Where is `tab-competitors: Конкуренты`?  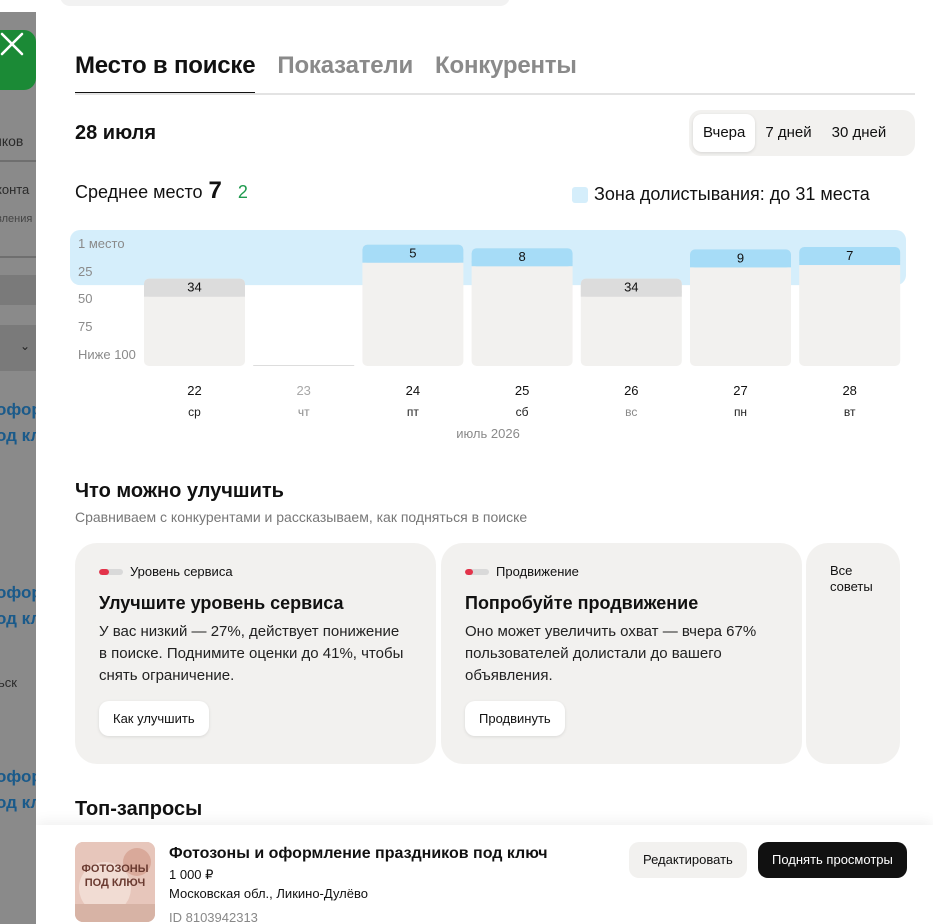
tab-competitors: Конкуренты is located at coordinates (506, 73).